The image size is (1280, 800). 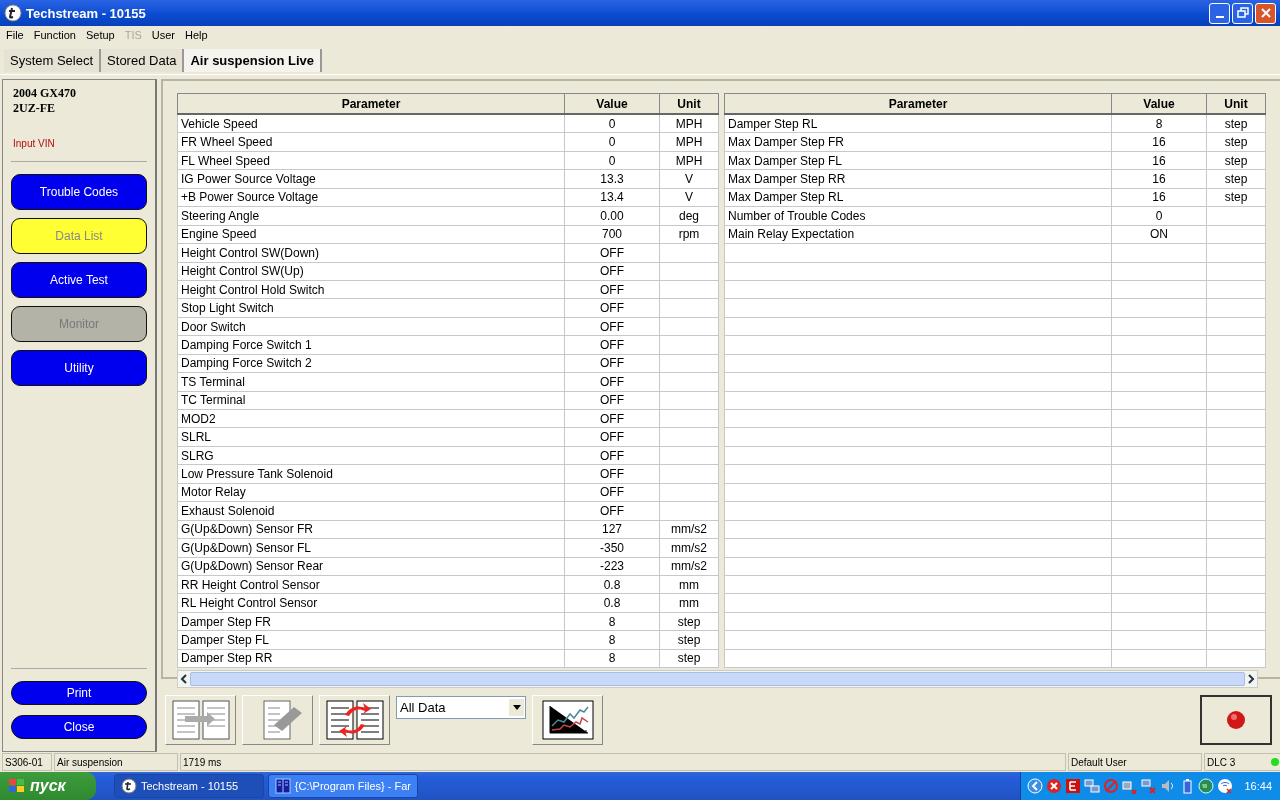 I want to click on table-cell: Damper Step FL, so click(x=371, y=640).